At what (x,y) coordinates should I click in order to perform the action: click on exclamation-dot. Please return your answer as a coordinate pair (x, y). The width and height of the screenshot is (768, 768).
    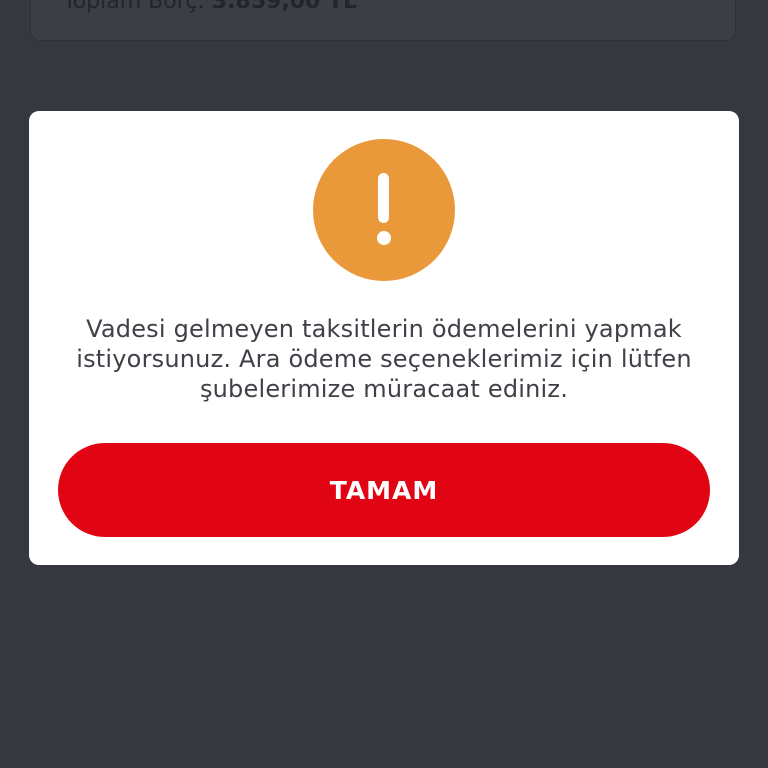
    Looking at the image, I should click on (384, 238).